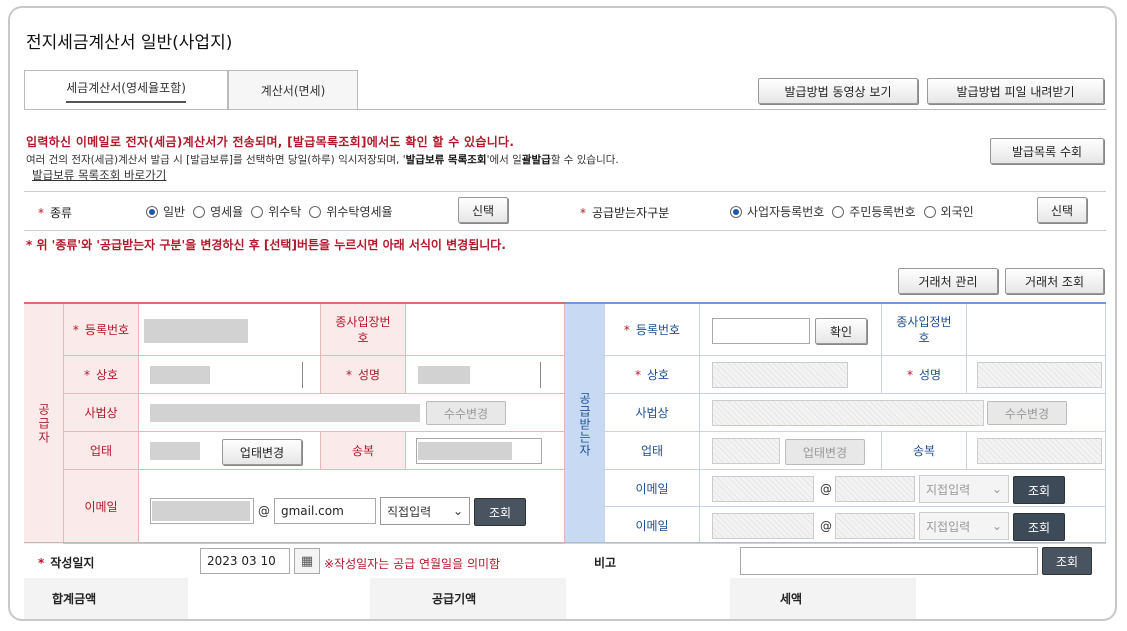  I want to click on calendar-icon: ▦, so click(307, 561).